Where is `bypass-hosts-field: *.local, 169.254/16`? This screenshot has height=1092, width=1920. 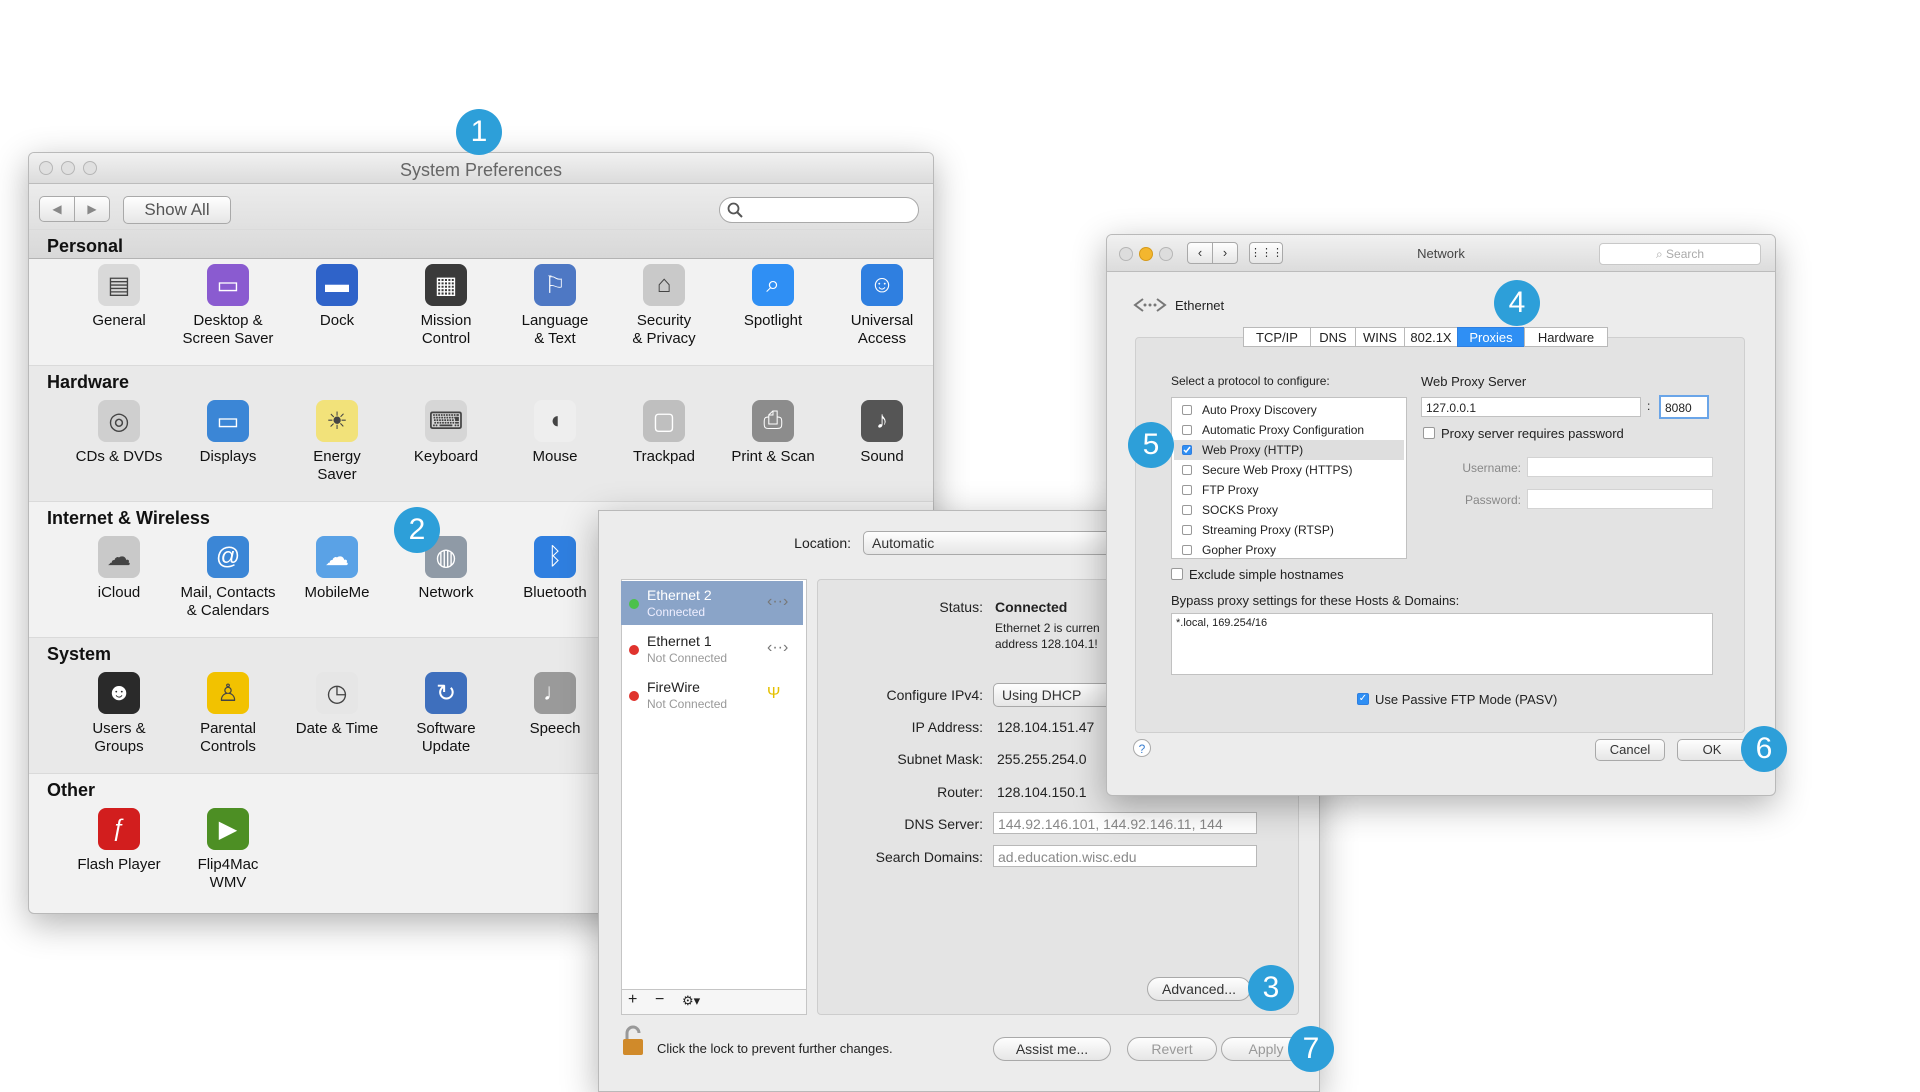
bypass-hosts-field: *.local, 169.254/16 is located at coordinates (1442, 644).